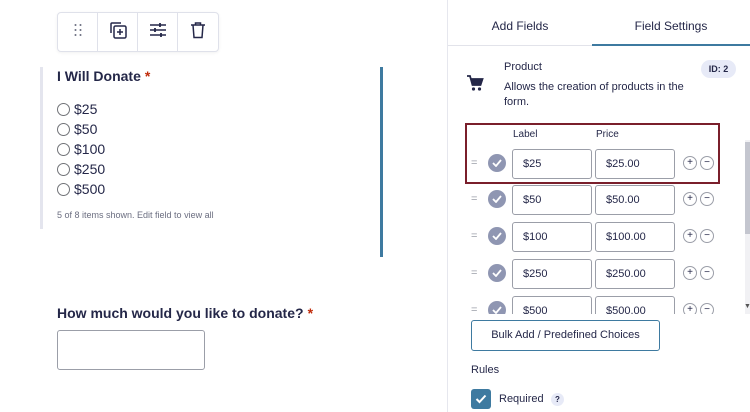 The image size is (750, 412). Describe the element at coordinates (592, 153) in the screenshot. I see `highlighted-choice-box` at that location.